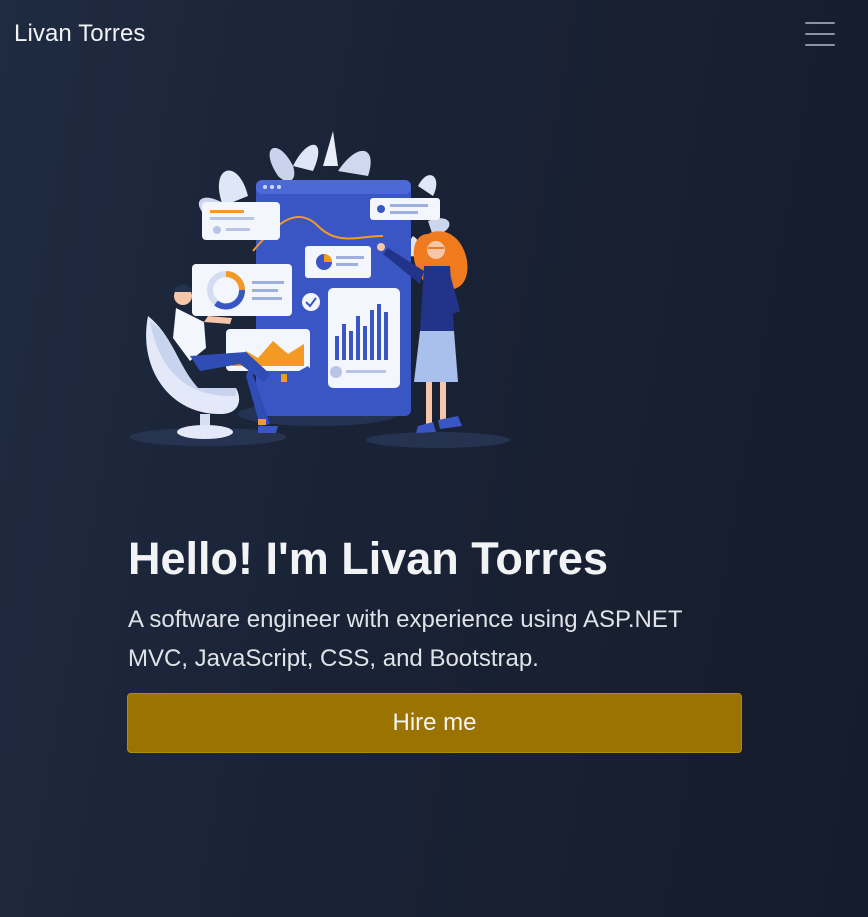 The width and height of the screenshot is (868, 917). What do you see at coordinates (434, 35) in the screenshot?
I see `navbar: Livan Torres` at bounding box center [434, 35].